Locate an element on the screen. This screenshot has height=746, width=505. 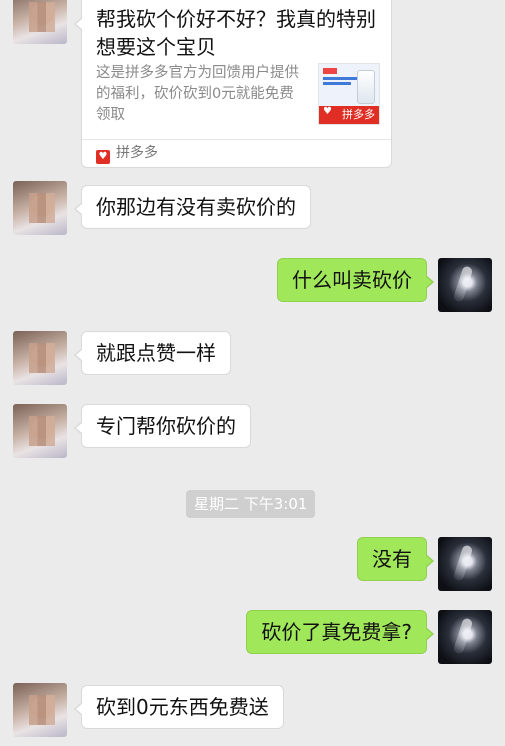
share-card-source: ♥ 拼多多 is located at coordinates (127, 153).